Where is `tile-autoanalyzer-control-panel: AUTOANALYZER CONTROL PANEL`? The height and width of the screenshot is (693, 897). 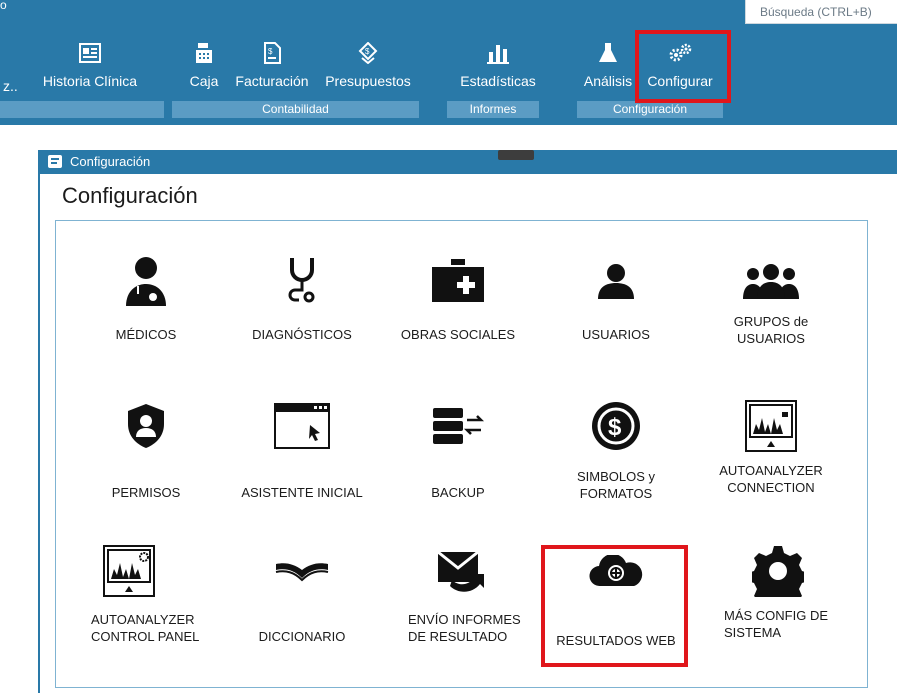 tile-autoanalyzer-control-panel: AUTOANALYZER CONTROL PANEL is located at coordinates (161, 593).